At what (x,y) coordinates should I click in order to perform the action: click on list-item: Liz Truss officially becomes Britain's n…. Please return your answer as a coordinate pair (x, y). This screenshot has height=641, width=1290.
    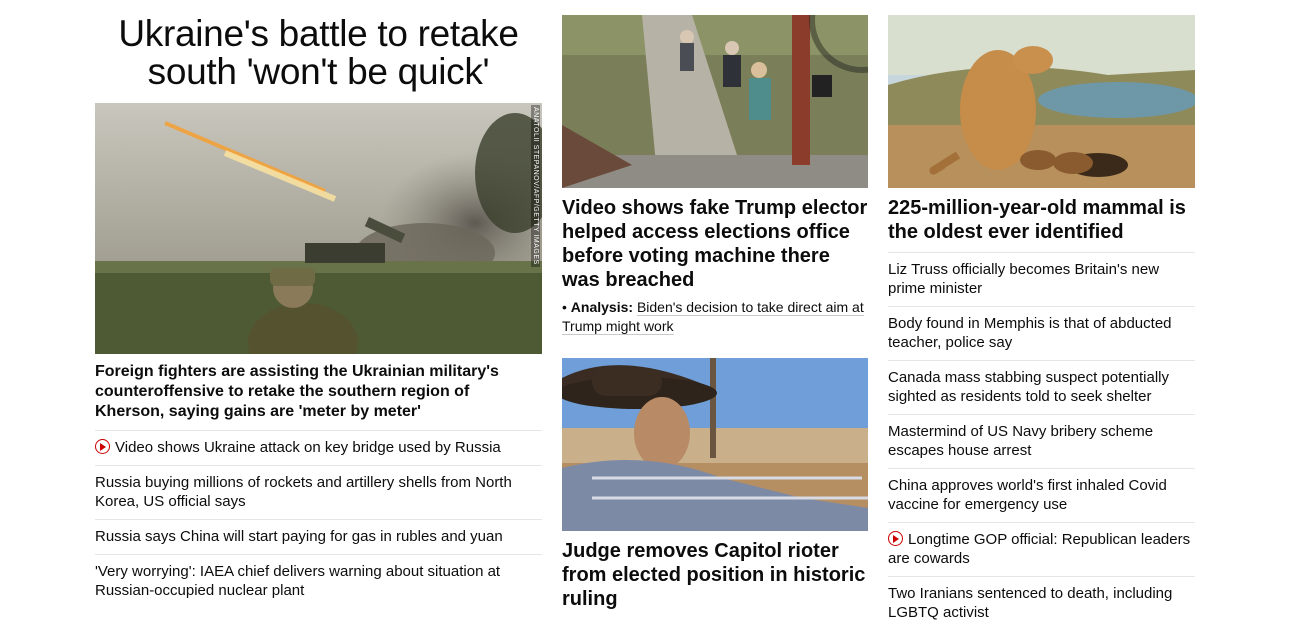
    Looking at the image, I should click on (1041, 279).